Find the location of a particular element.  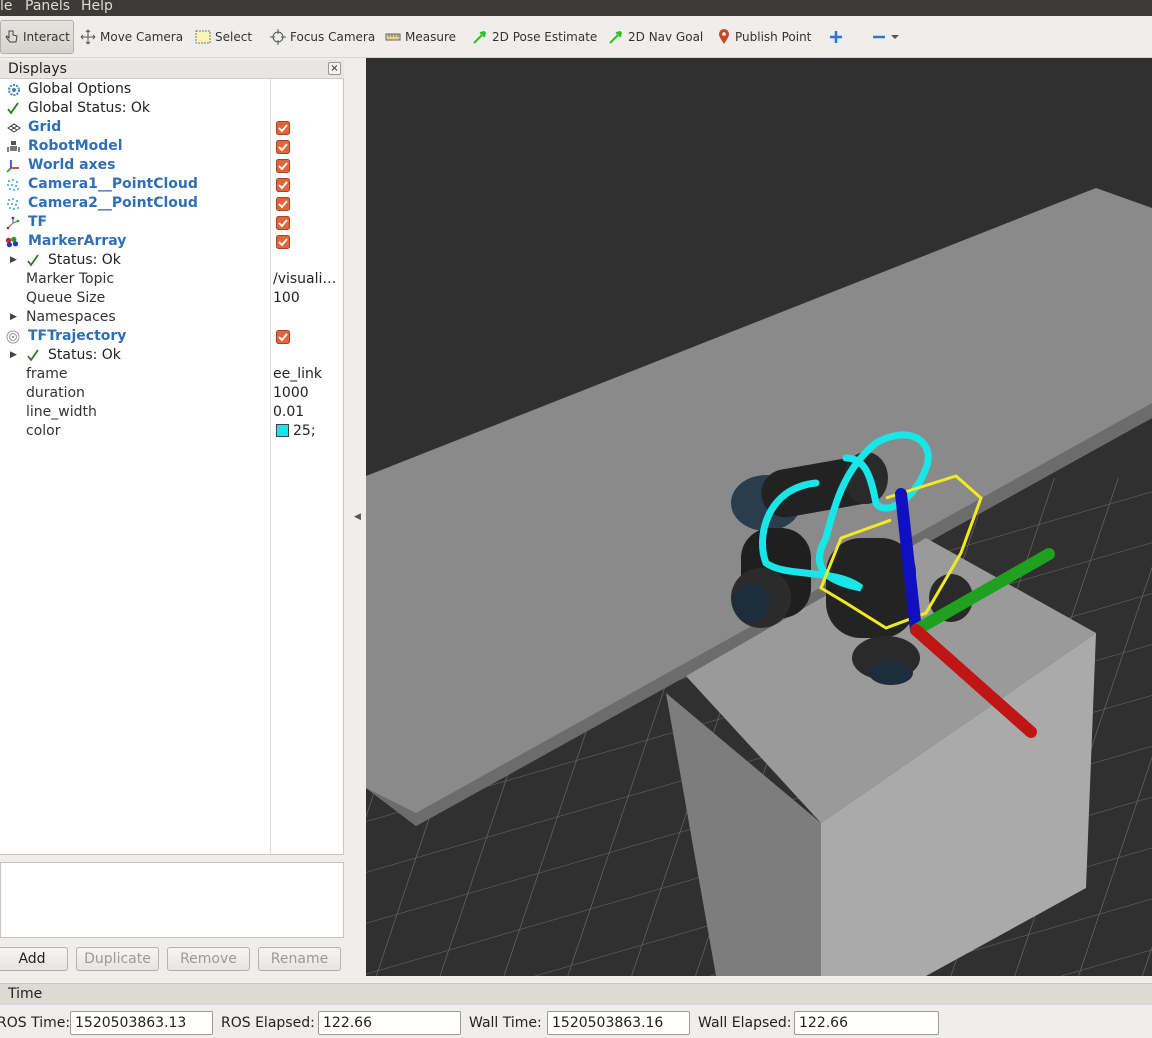

publish-point-tool-button: Publish Point is located at coordinates (764, 37).